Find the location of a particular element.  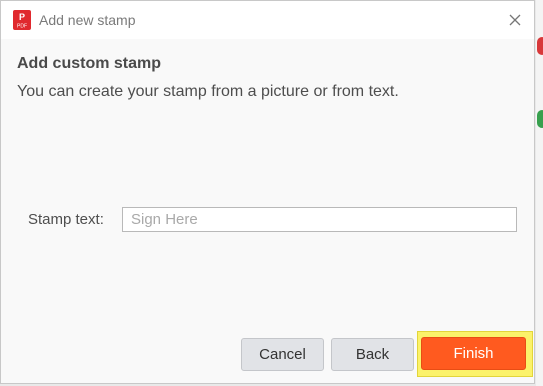

dialog-titlebar: P PDF Add new stamp is located at coordinates (267, 20).